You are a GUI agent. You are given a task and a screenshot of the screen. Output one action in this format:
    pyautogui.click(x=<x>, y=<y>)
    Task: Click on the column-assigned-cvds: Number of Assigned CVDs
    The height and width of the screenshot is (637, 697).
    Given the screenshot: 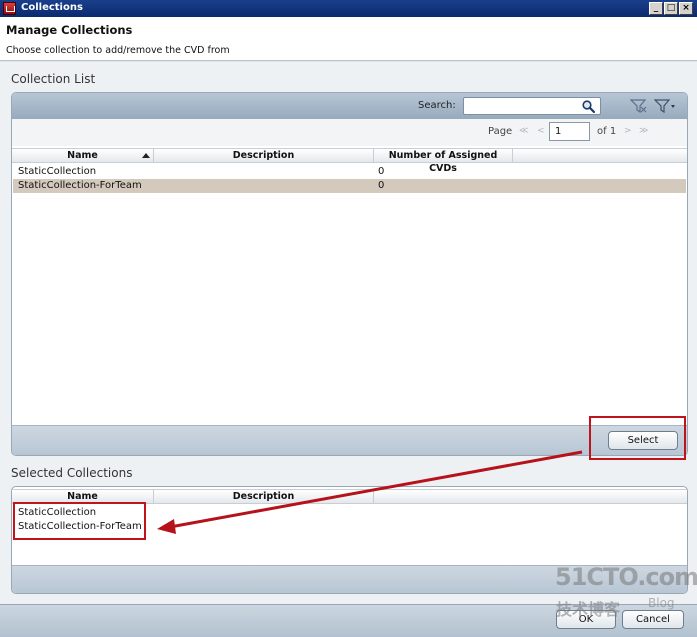 What is the action you would take?
    pyautogui.click(x=443, y=161)
    